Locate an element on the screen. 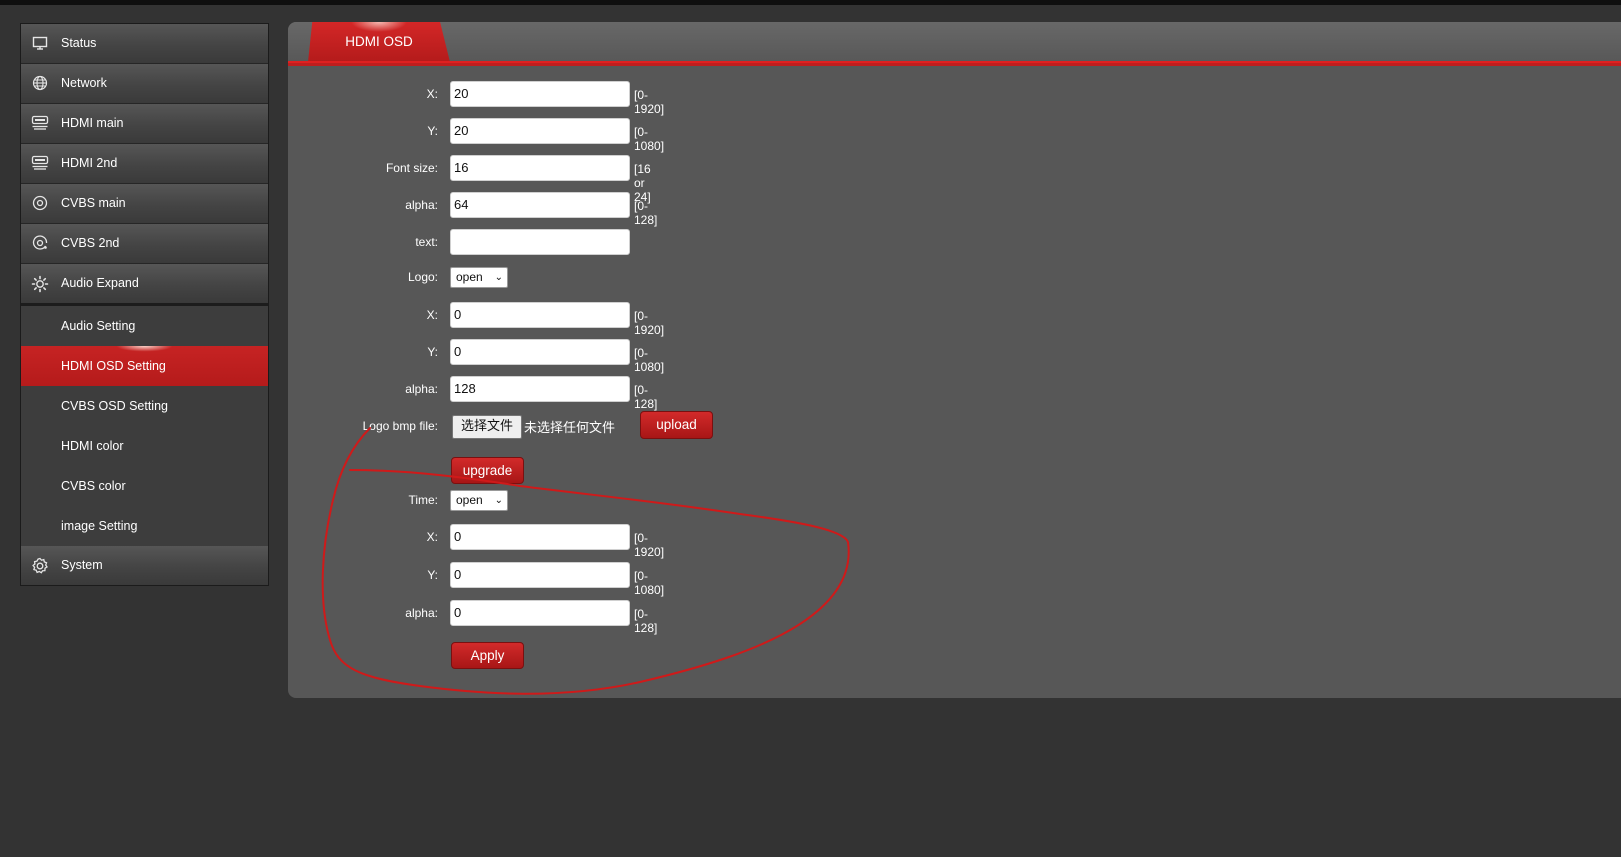 The width and height of the screenshot is (1621, 857). logo-select-value: open is located at coordinates (469, 277).